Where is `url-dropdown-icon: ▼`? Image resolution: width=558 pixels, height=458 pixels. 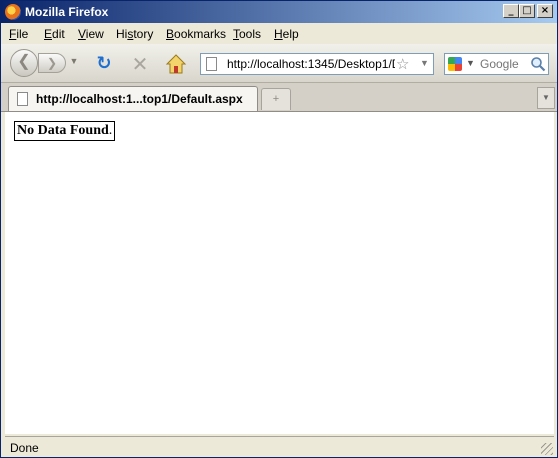 url-dropdown-icon: ▼ is located at coordinates (424, 63).